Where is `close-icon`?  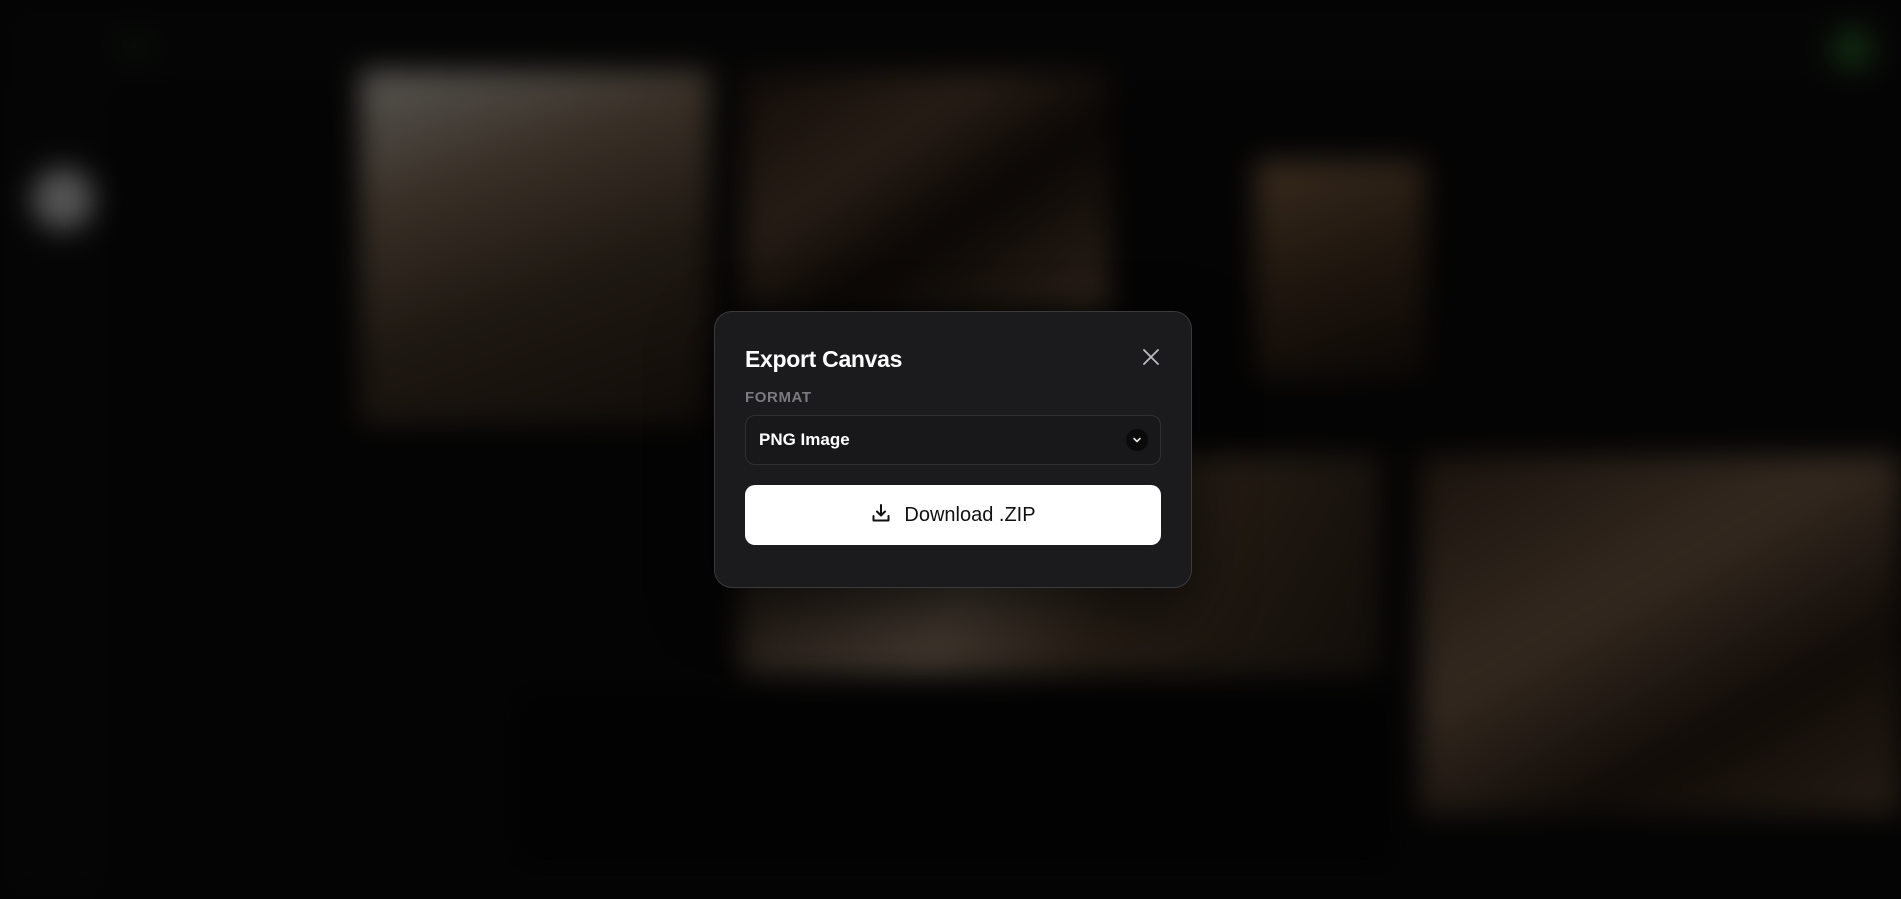
close-icon is located at coordinates (1151, 359).